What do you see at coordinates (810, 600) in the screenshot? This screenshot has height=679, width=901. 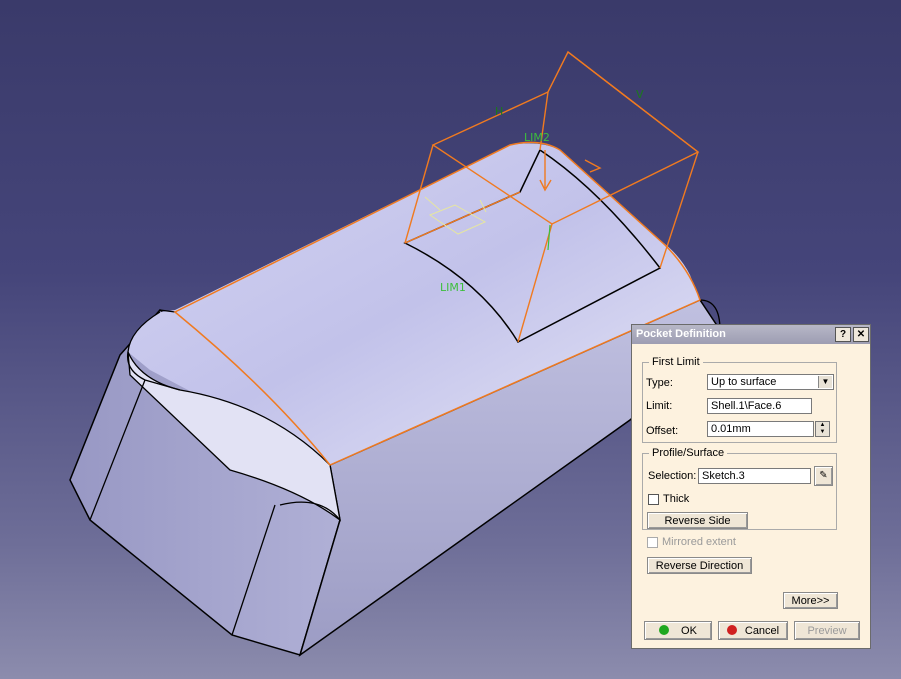 I see `more-button: More>>` at bounding box center [810, 600].